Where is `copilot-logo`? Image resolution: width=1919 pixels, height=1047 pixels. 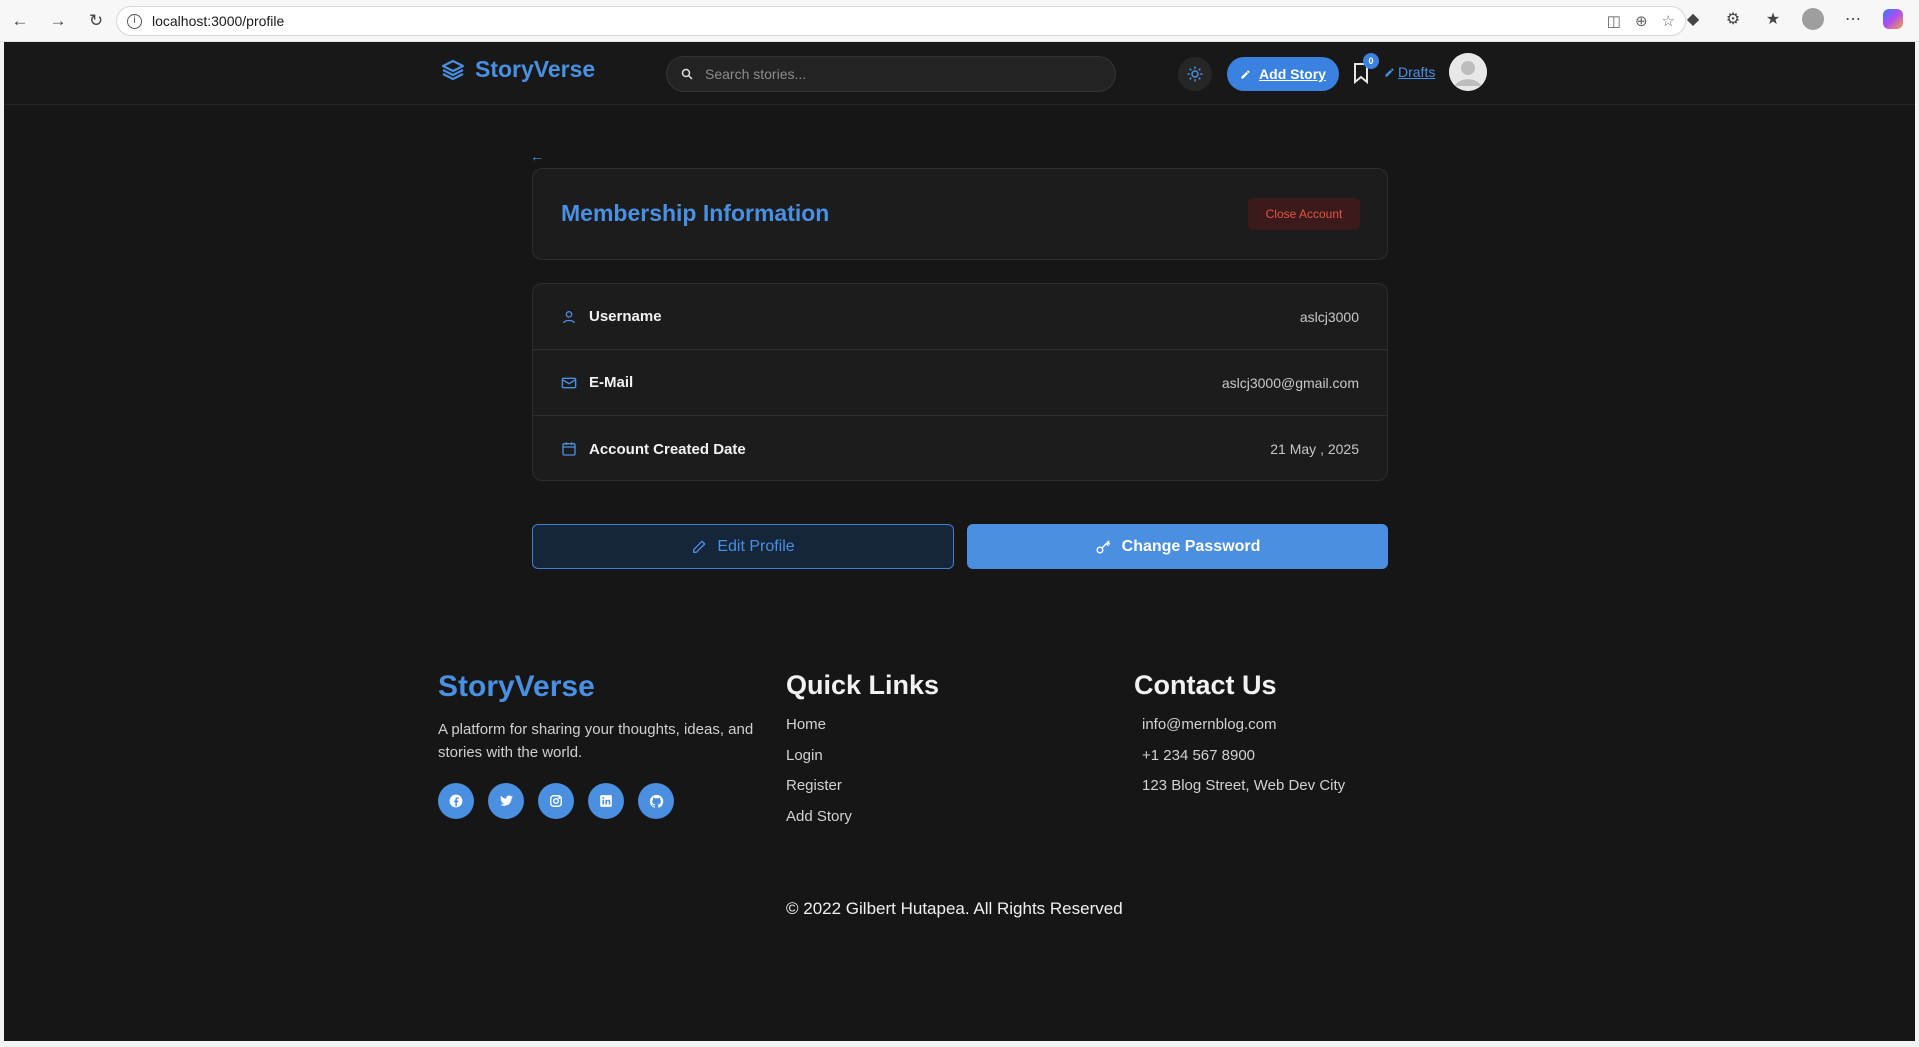 copilot-logo is located at coordinates (1893, 19).